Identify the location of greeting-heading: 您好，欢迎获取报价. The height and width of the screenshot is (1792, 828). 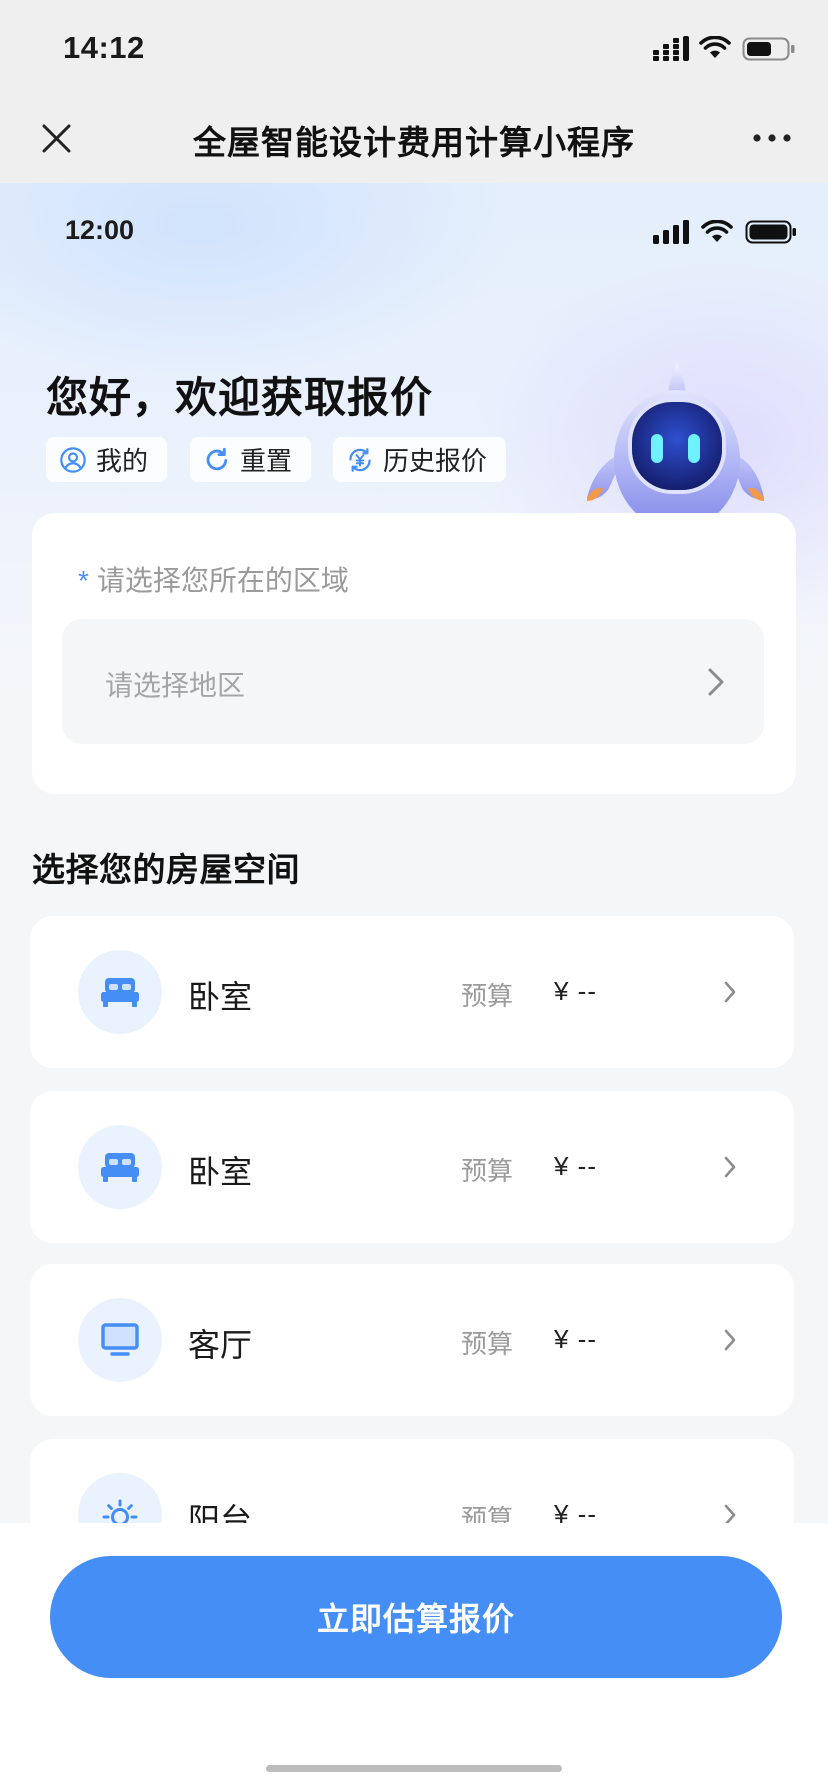
(240, 397).